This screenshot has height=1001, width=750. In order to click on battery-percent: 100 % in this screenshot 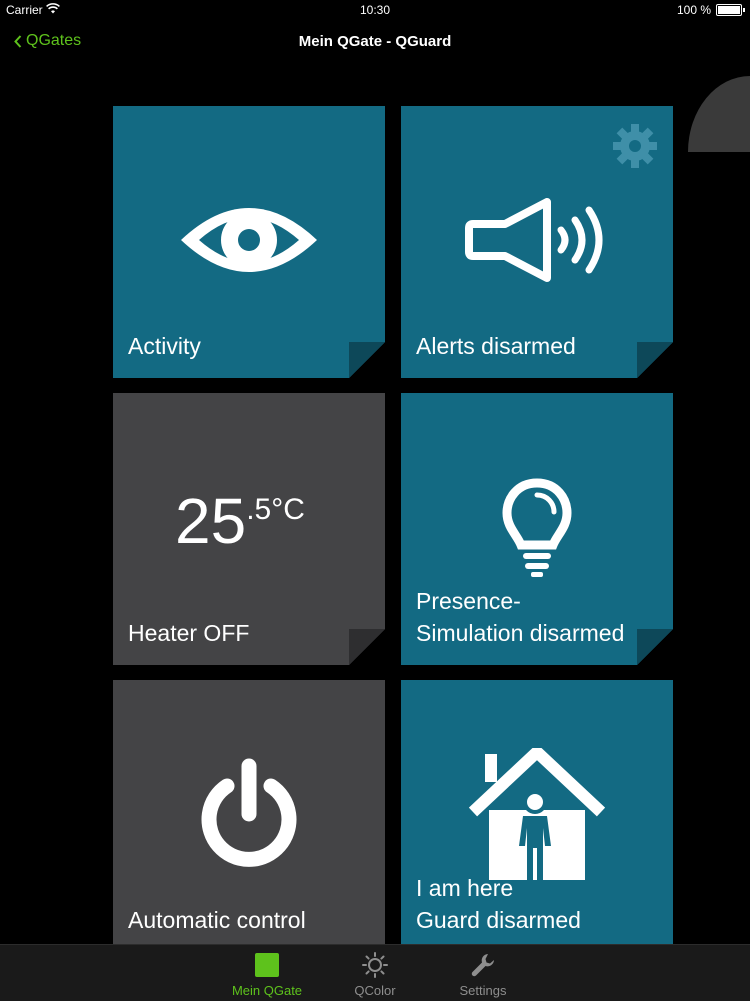, I will do `click(693, 10)`.